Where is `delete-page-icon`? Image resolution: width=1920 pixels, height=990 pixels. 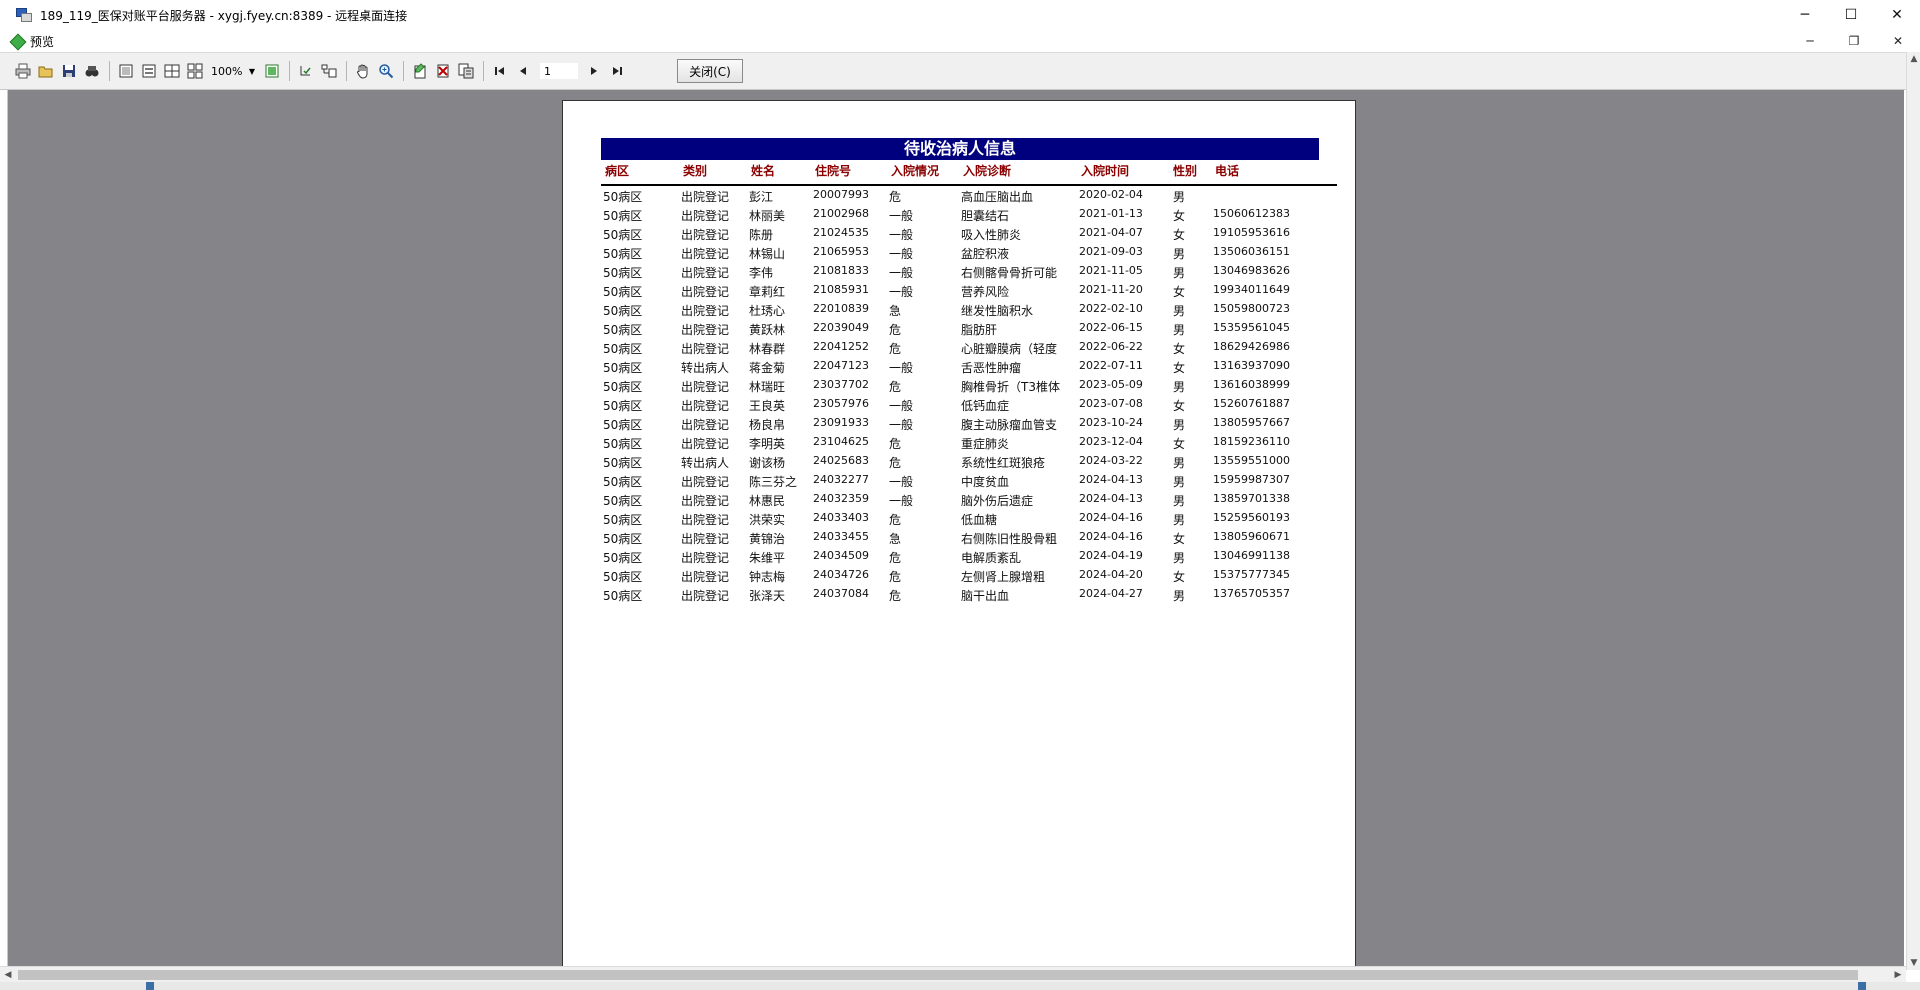
delete-page-icon is located at coordinates (443, 71).